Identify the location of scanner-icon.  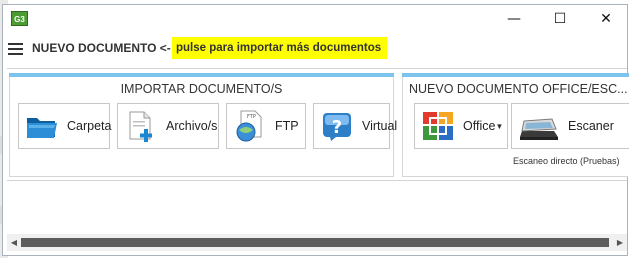
(539, 129).